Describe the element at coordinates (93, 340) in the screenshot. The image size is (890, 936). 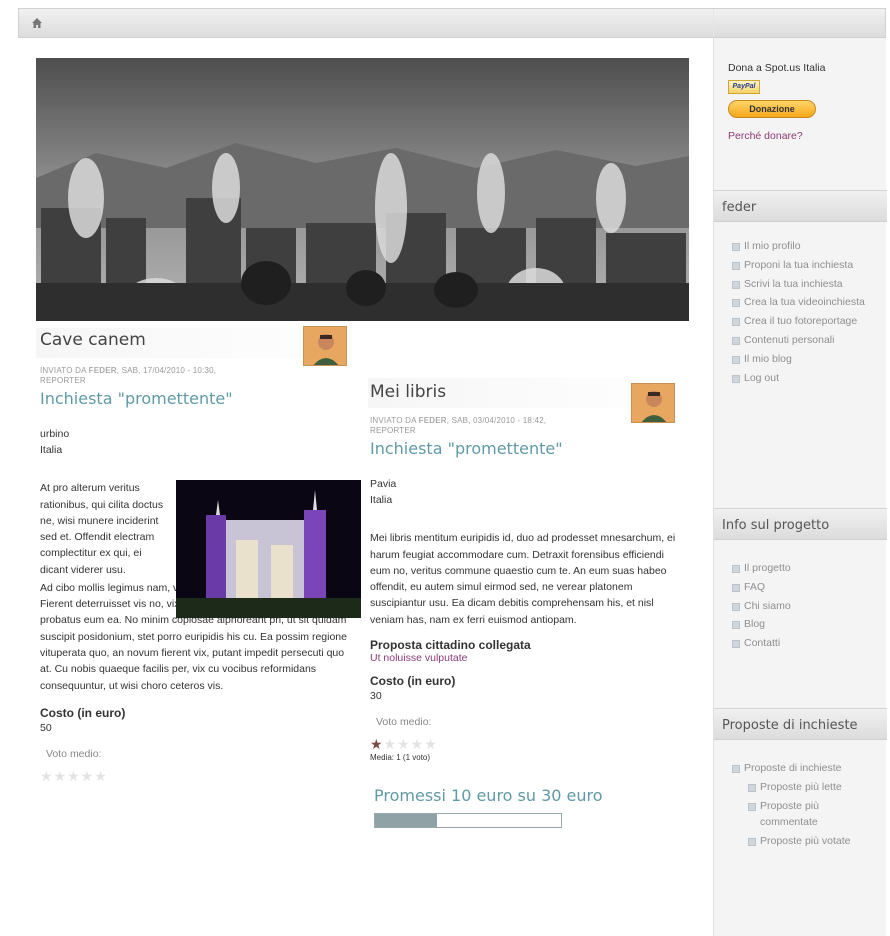
I see `article-title: Cave canem` at that location.